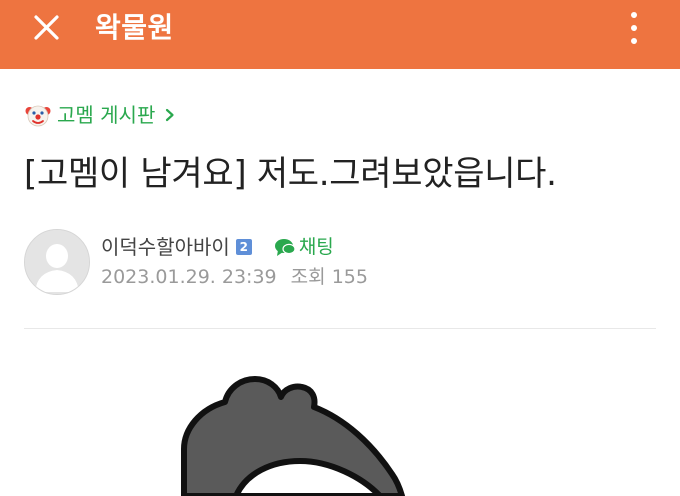 This screenshot has width=680, height=496. What do you see at coordinates (170, 115) in the screenshot?
I see `chevron-right-icon` at bounding box center [170, 115].